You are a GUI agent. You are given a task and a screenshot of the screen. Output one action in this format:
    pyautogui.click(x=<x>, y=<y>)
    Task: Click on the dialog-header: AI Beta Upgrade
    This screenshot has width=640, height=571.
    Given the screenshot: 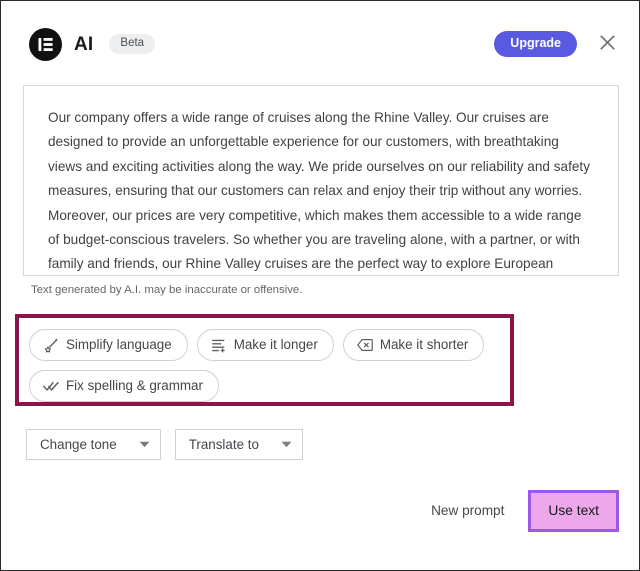 What is the action you would take?
    pyautogui.click(x=320, y=44)
    